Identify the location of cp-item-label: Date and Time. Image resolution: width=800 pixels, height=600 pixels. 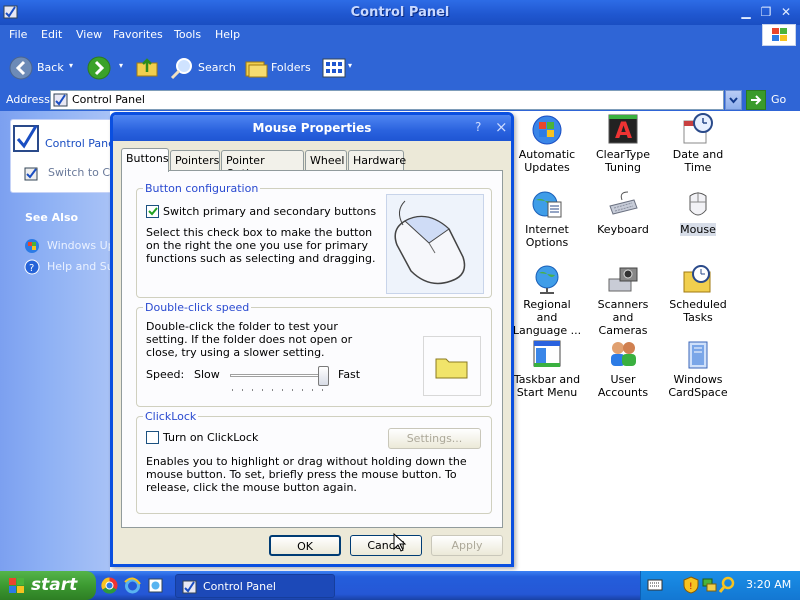
(698, 161).